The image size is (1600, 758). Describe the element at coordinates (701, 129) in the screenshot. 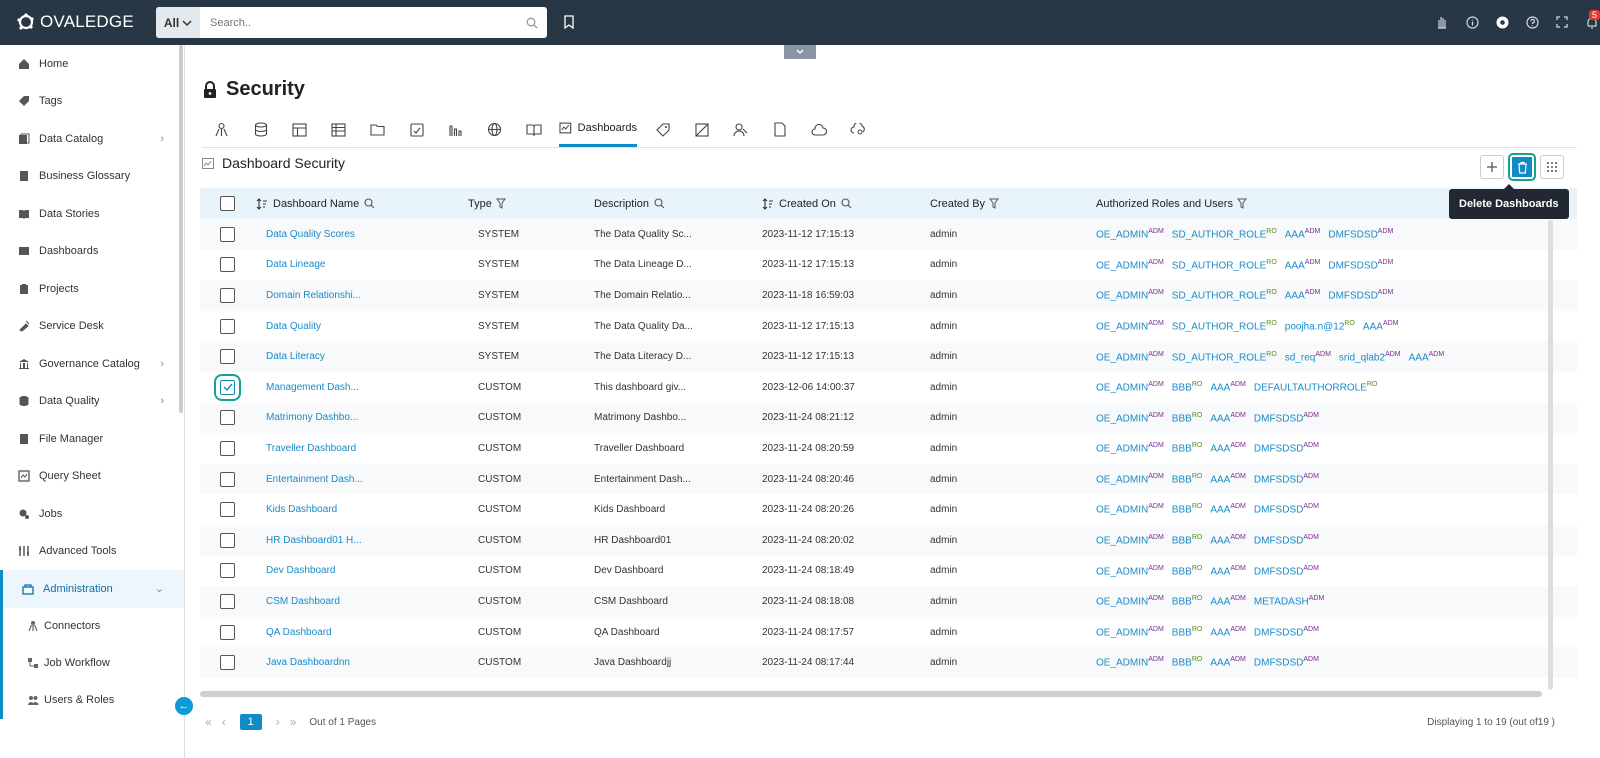

I see `tab-glossary` at that location.